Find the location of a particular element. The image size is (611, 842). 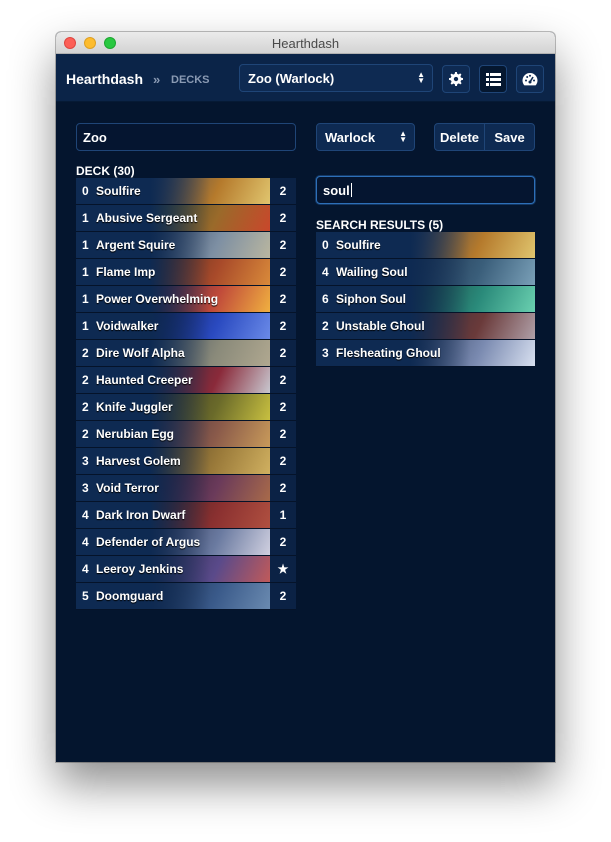

card-row: 3 Void Terror 2 is located at coordinates (186, 488).